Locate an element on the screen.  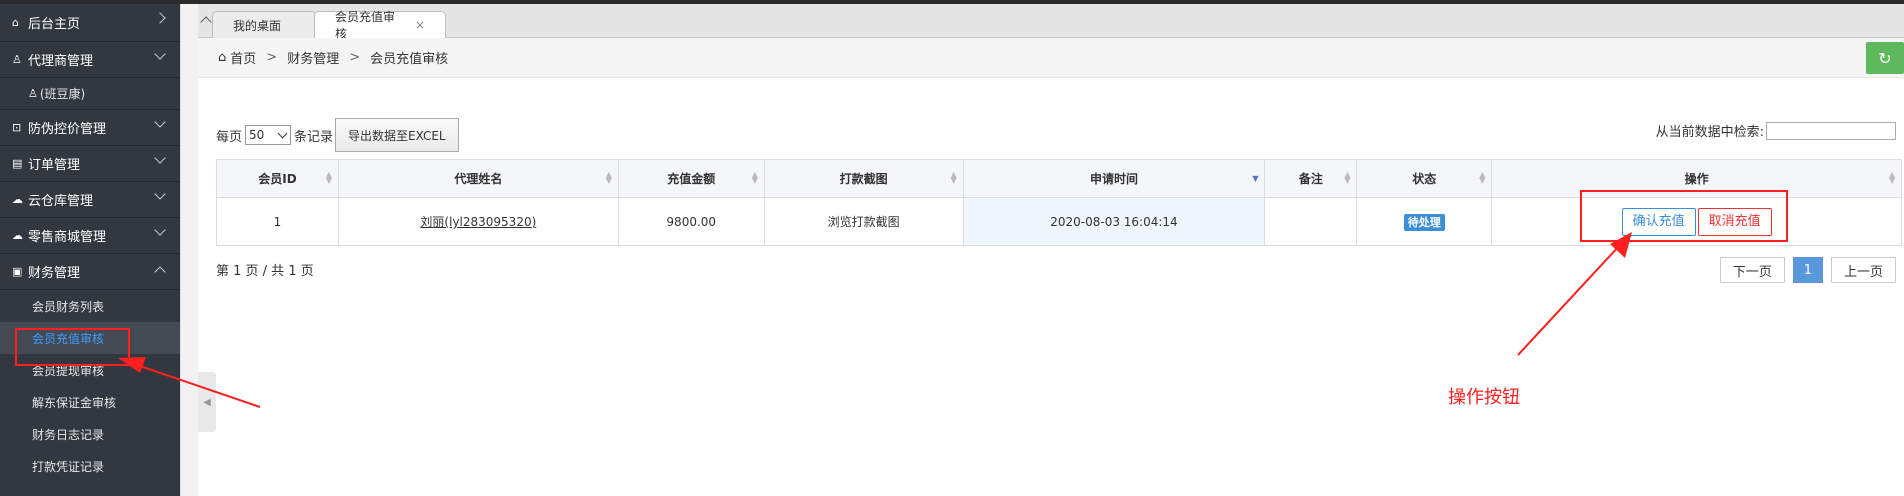
close-icon: × is located at coordinates (420, 25).